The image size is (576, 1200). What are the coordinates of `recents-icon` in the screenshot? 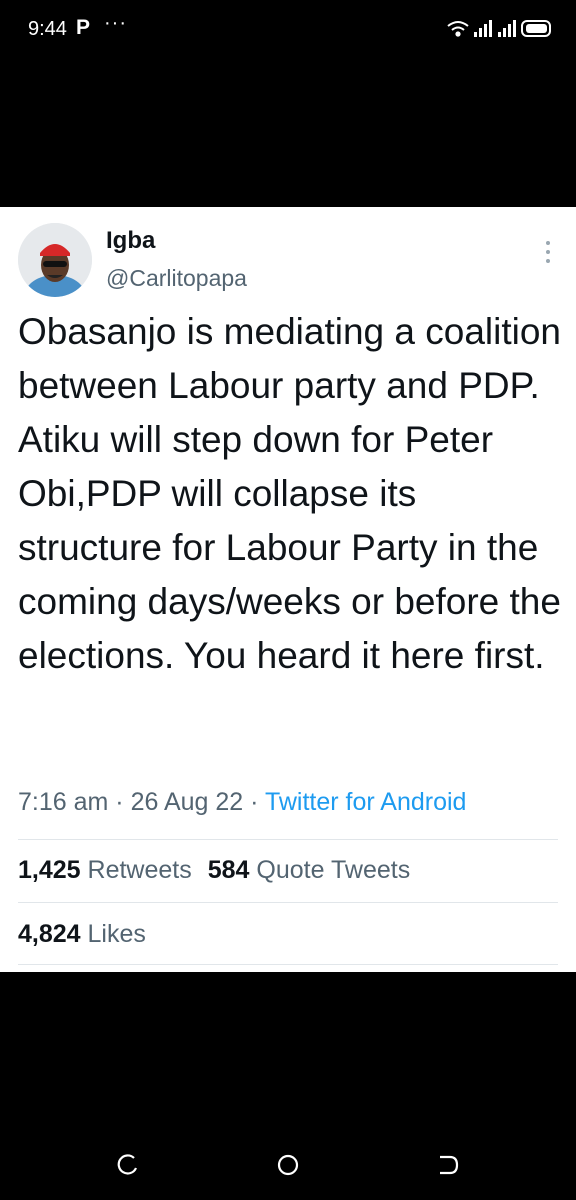 It's located at (129, 1165).